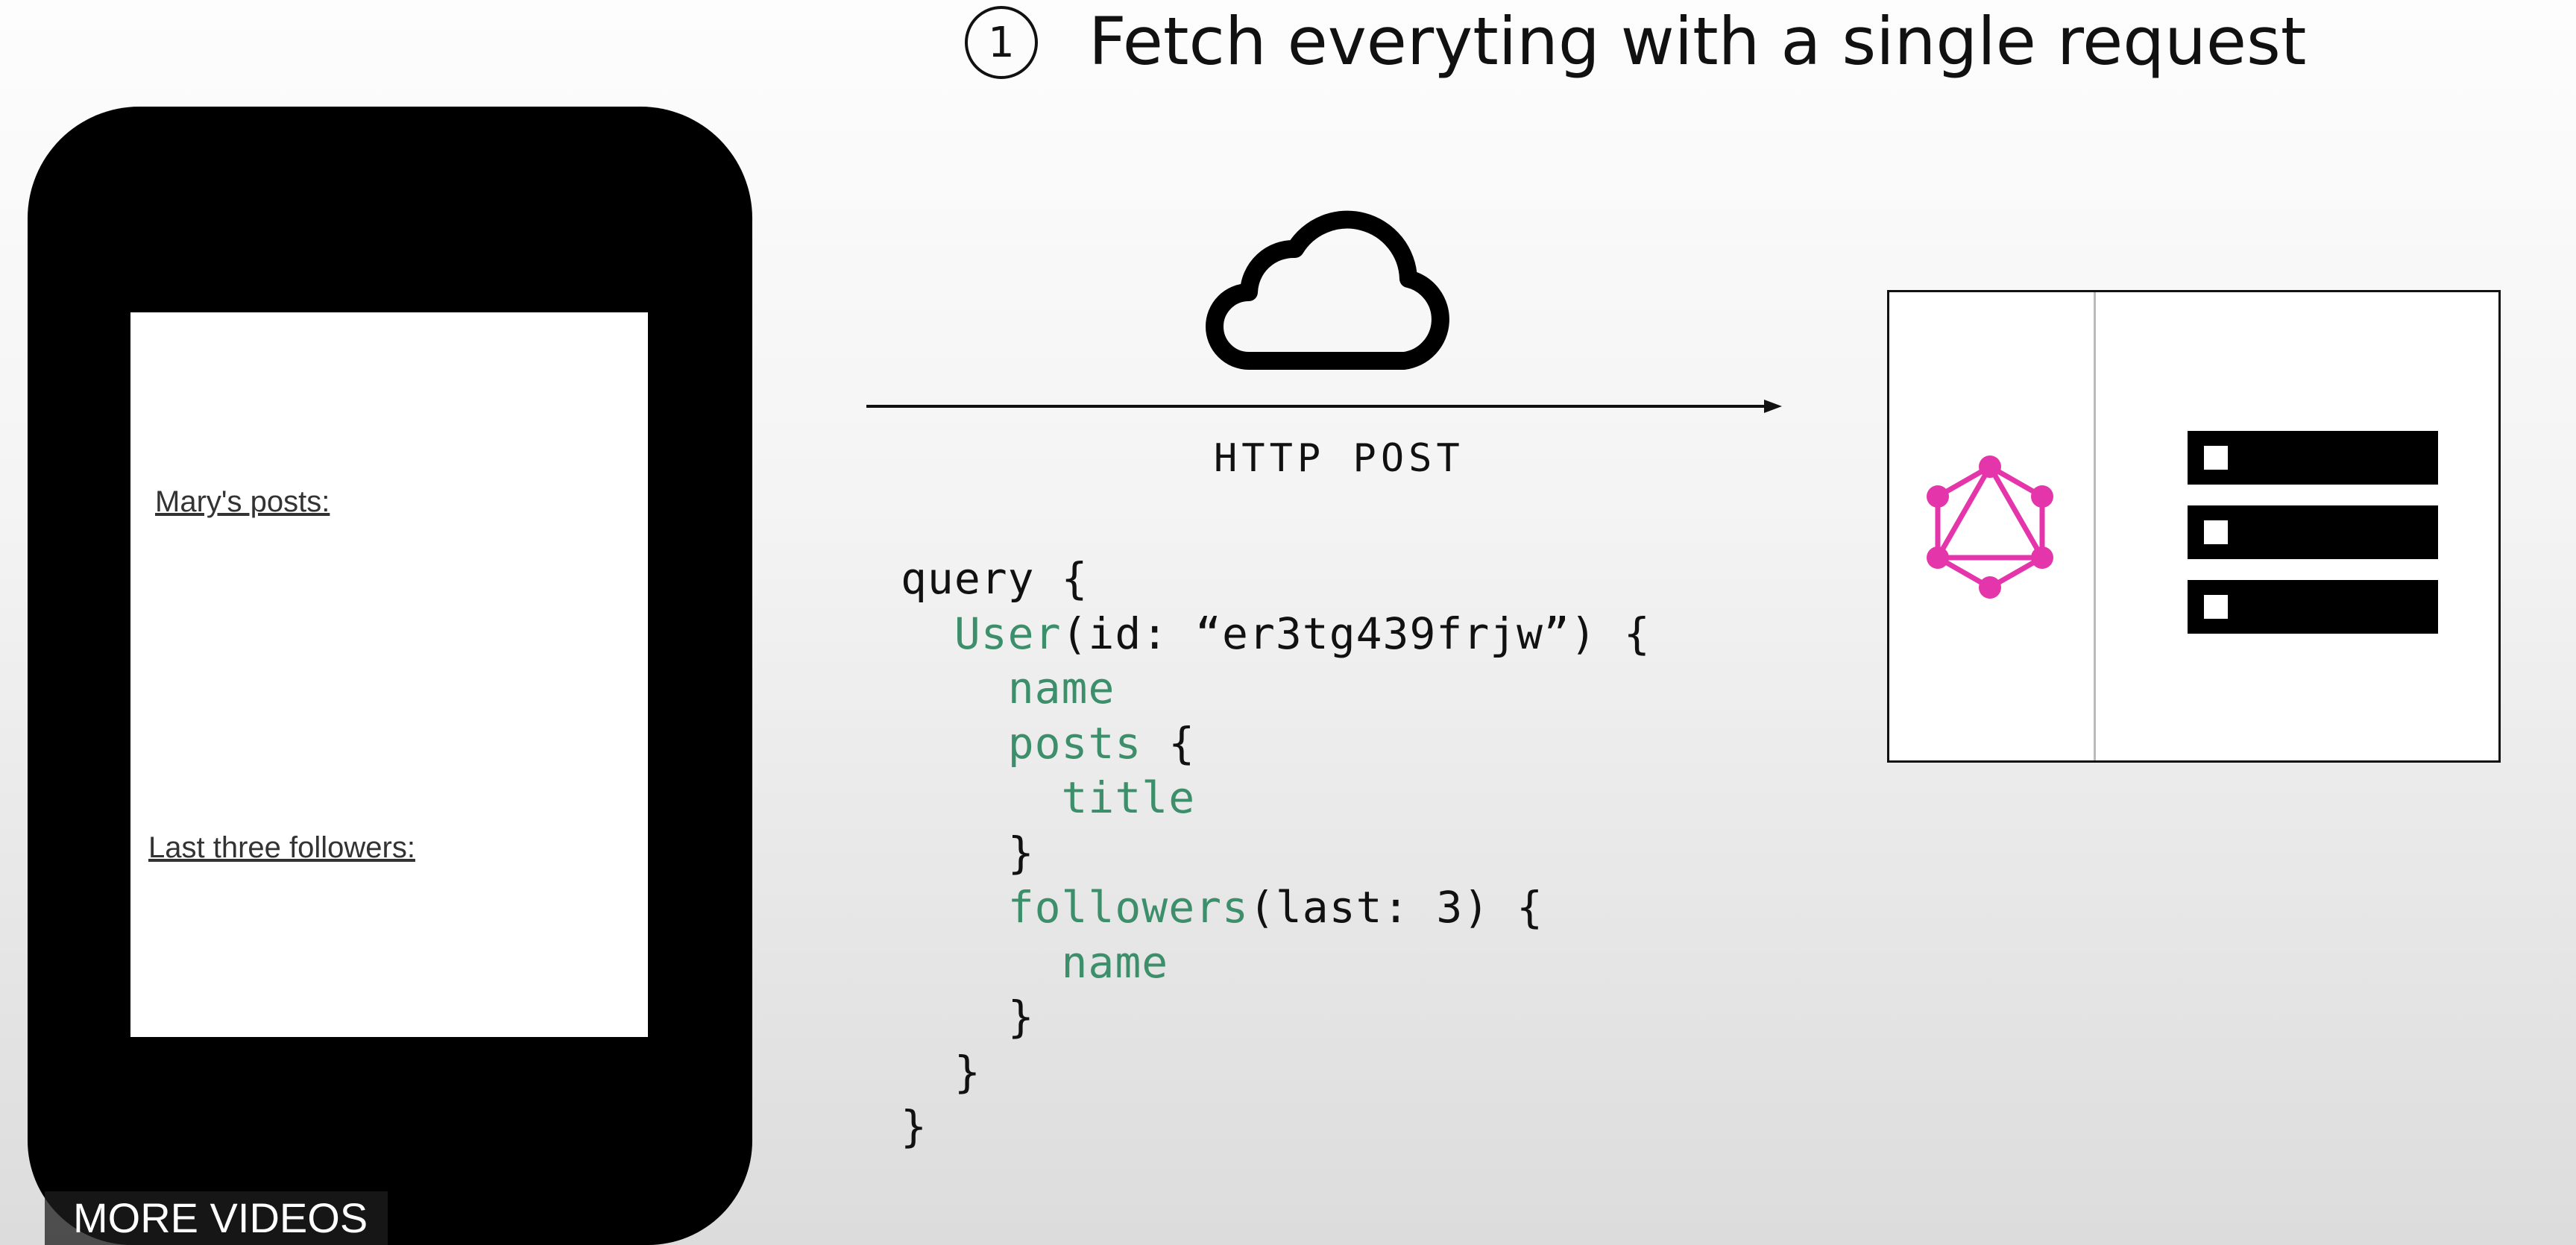  Describe the element at coordinates (1275, 908) in the screenshot. I see `code-line: followers(last: 3) {` at that location.